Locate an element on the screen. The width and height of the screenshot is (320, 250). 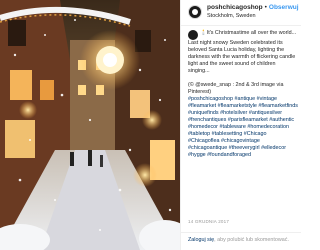
login-link: Zaloguj się is located at coordinates (201, 240).